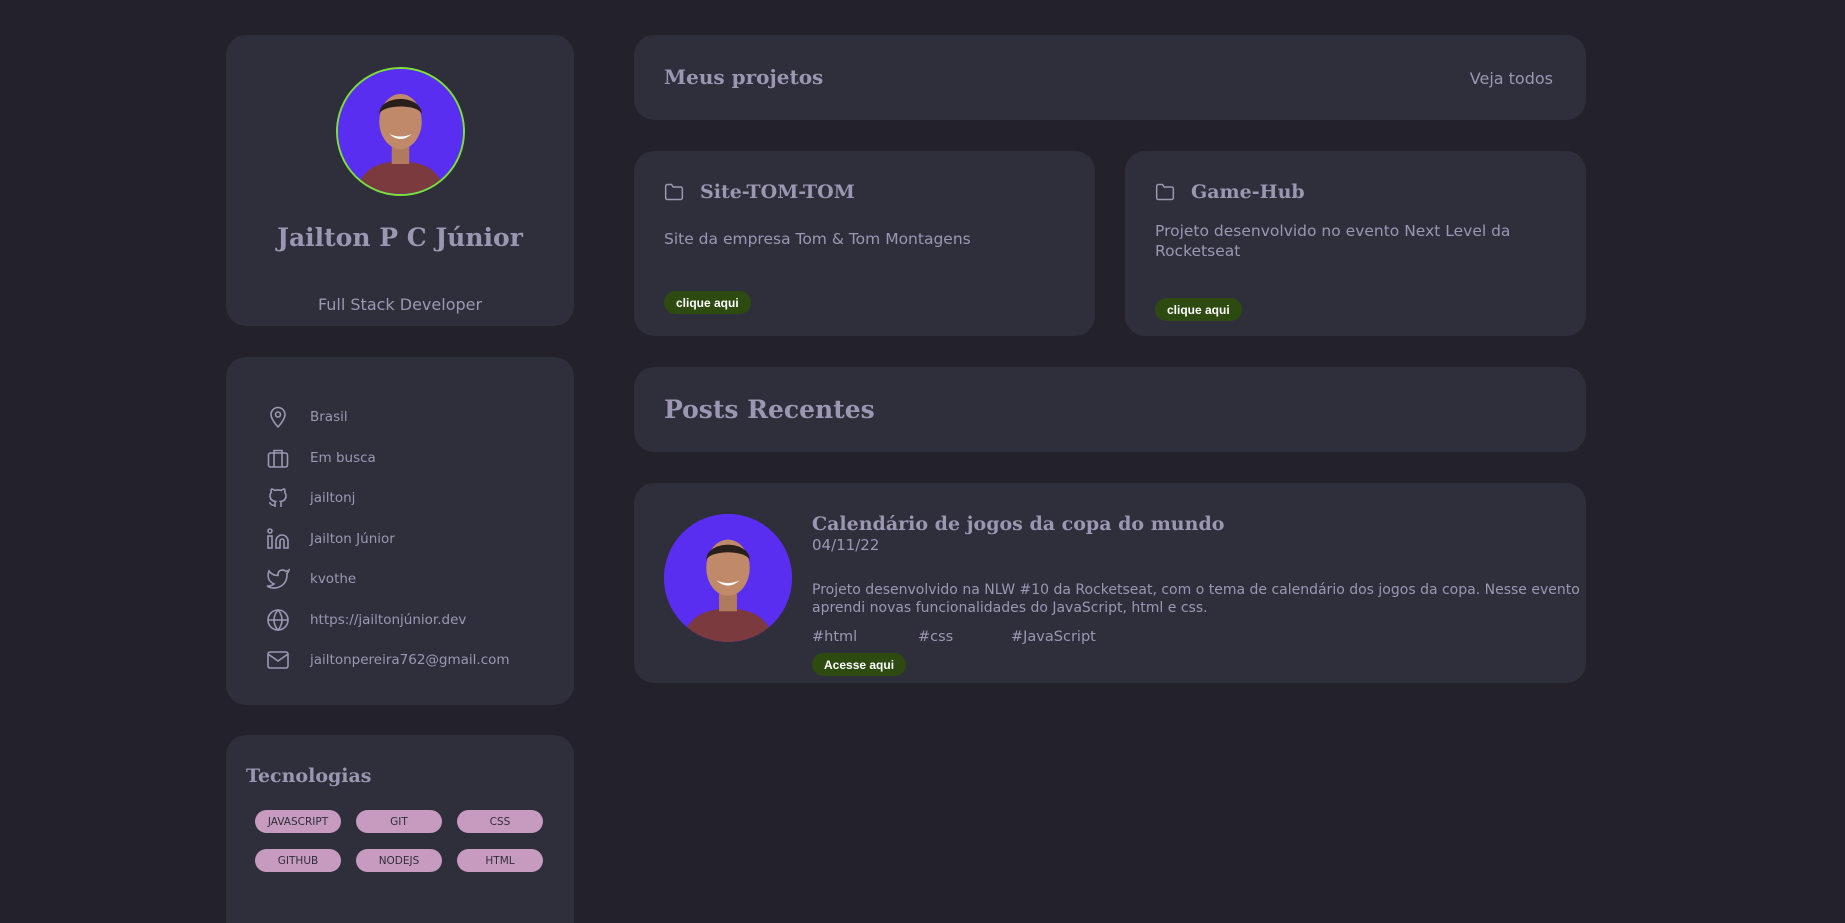  I want to click on contact-website-label: https://jailtonjúnior.dev, so click(388, 620).